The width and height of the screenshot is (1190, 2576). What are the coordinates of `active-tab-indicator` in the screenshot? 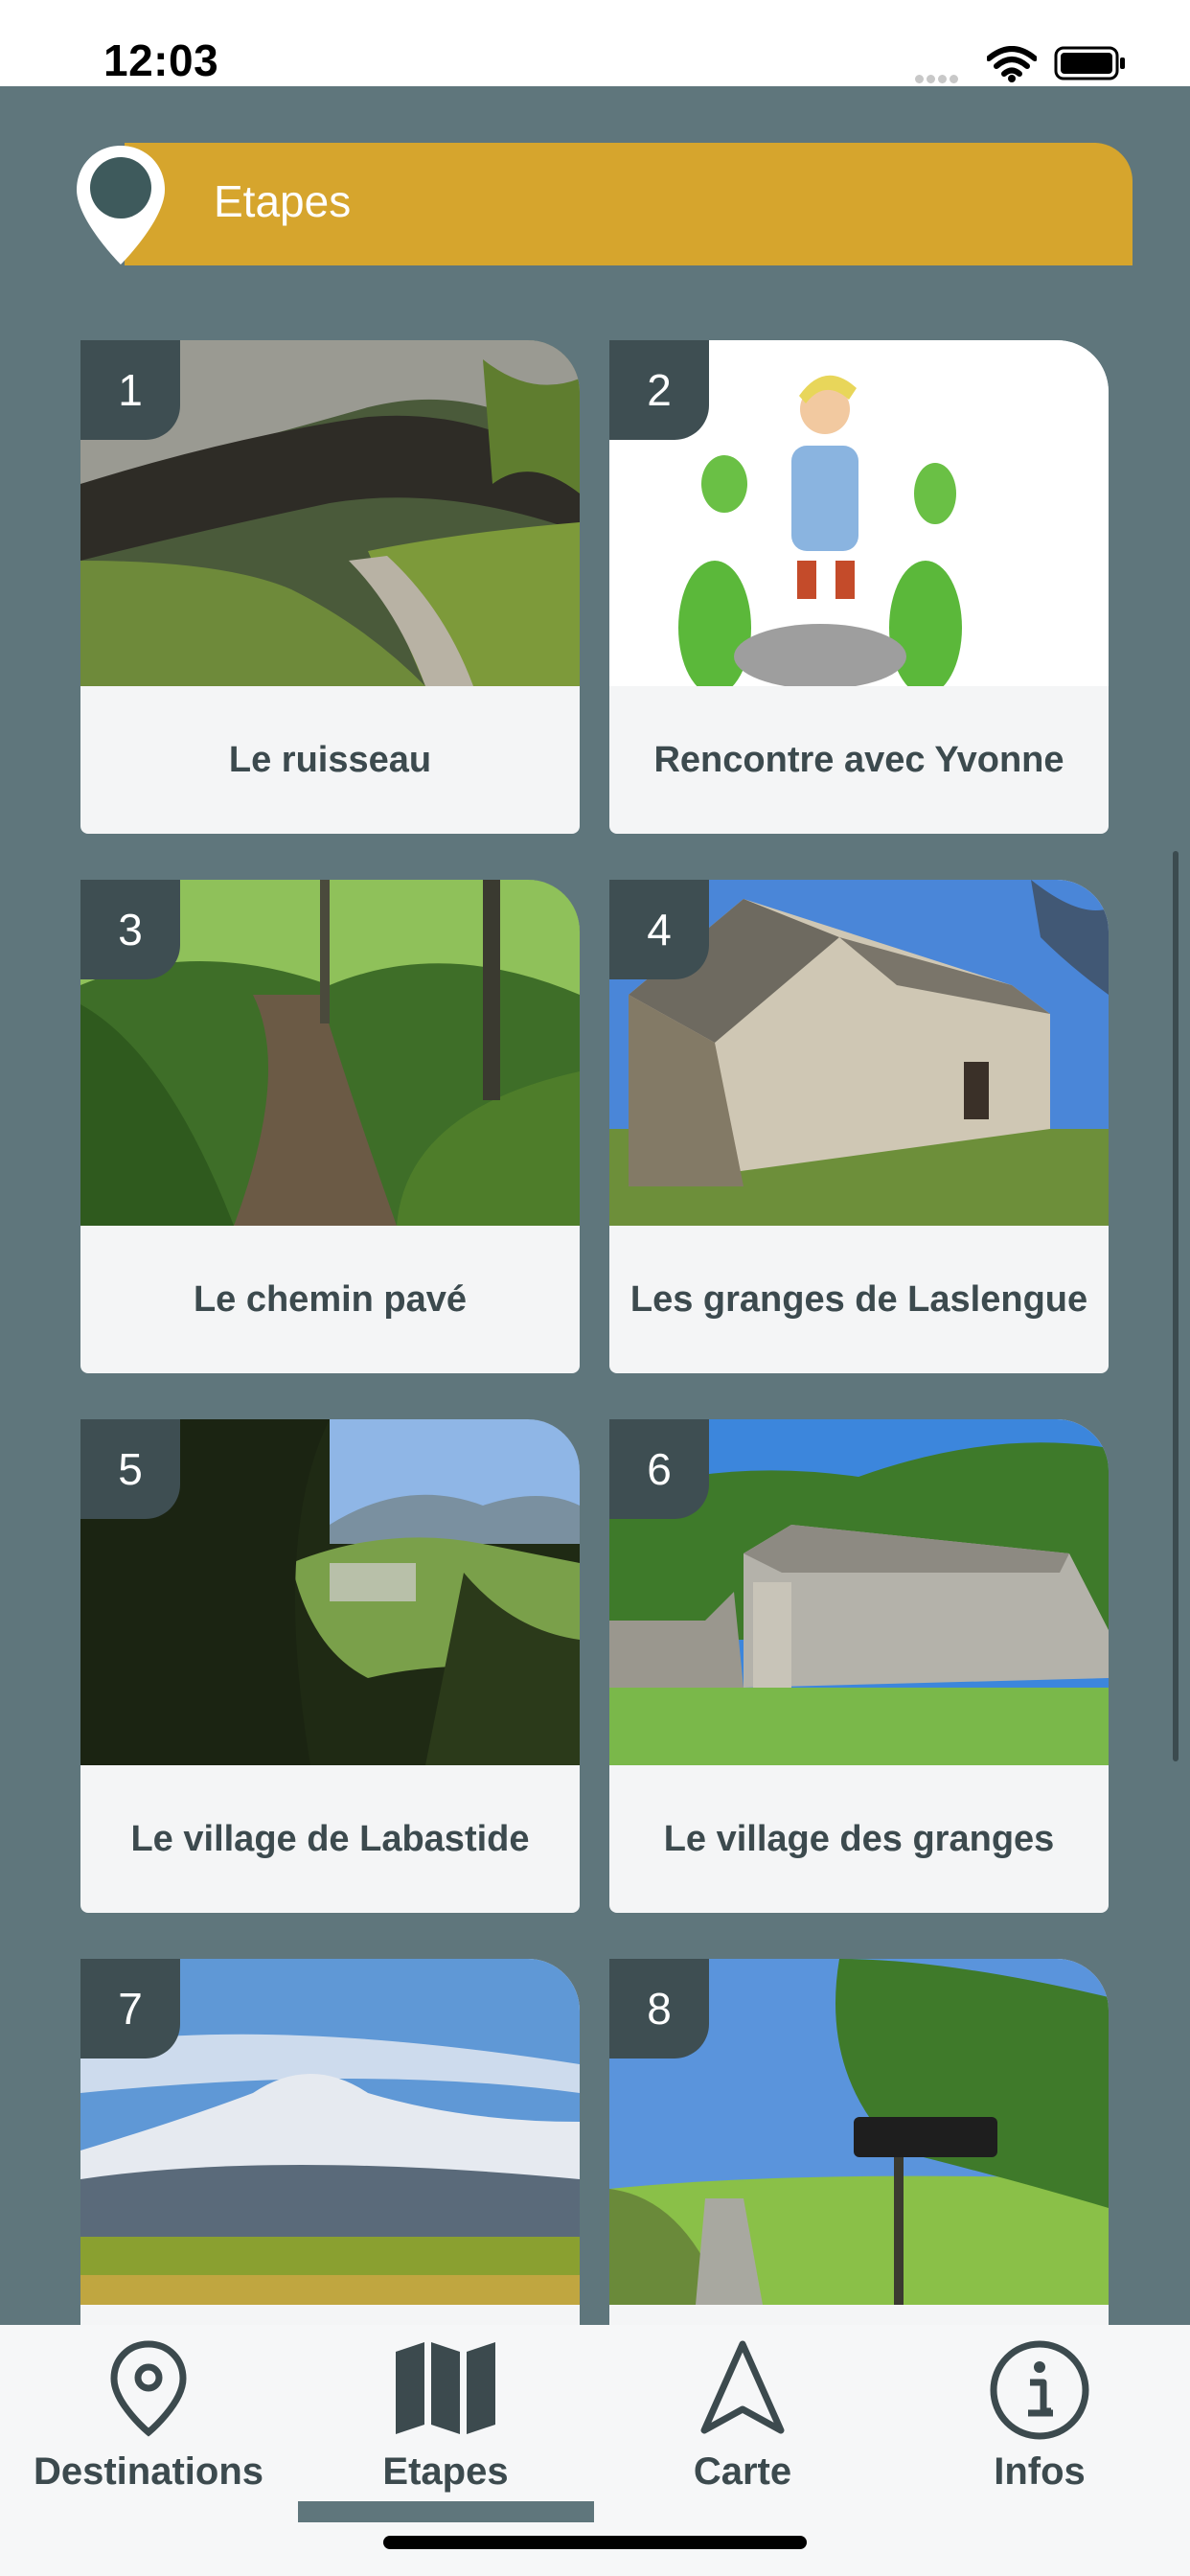 It's located at (446, 2511).